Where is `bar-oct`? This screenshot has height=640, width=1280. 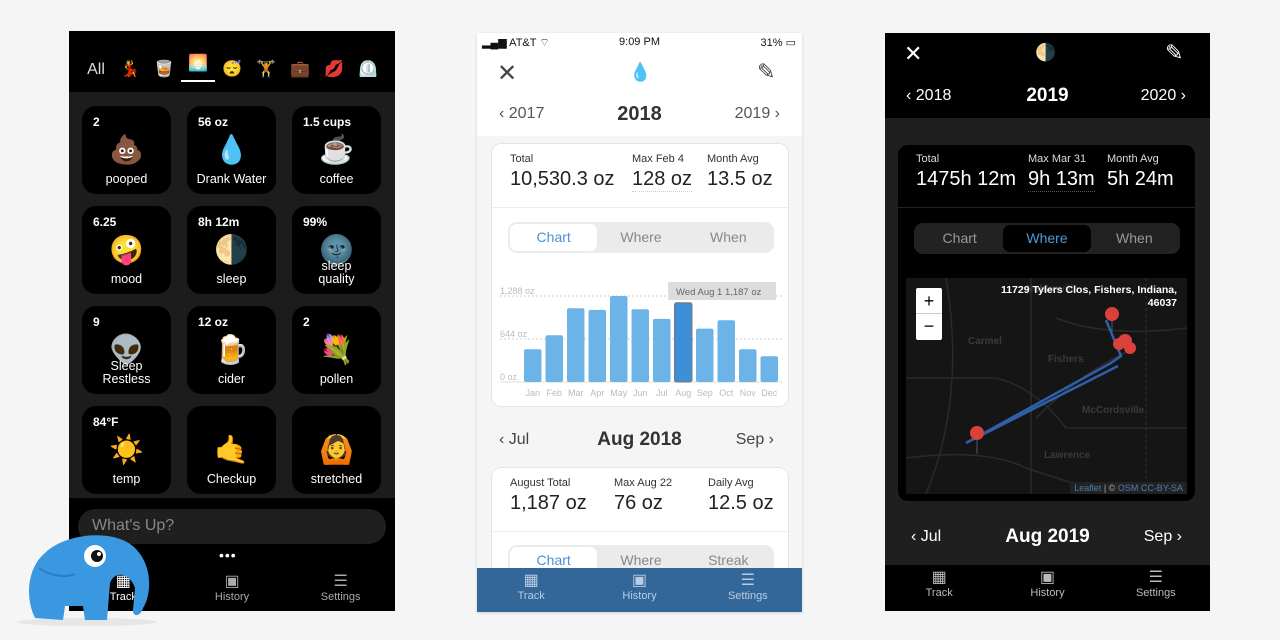
bar-oct is located at coordinates (726, 351).